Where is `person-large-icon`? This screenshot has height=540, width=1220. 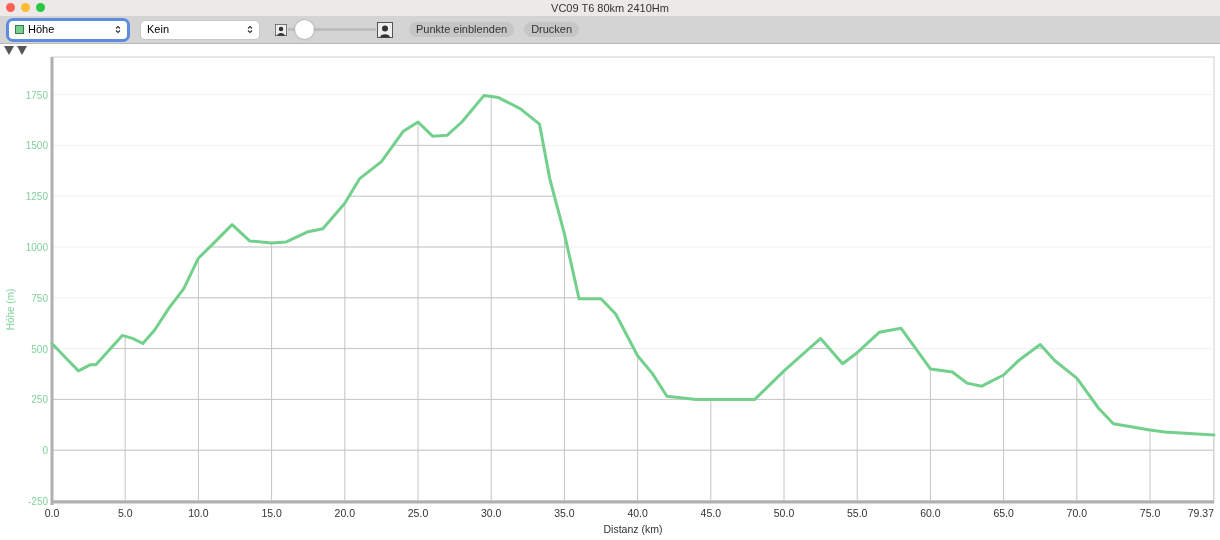
person-large-icon is located at coordinates (385, 29).